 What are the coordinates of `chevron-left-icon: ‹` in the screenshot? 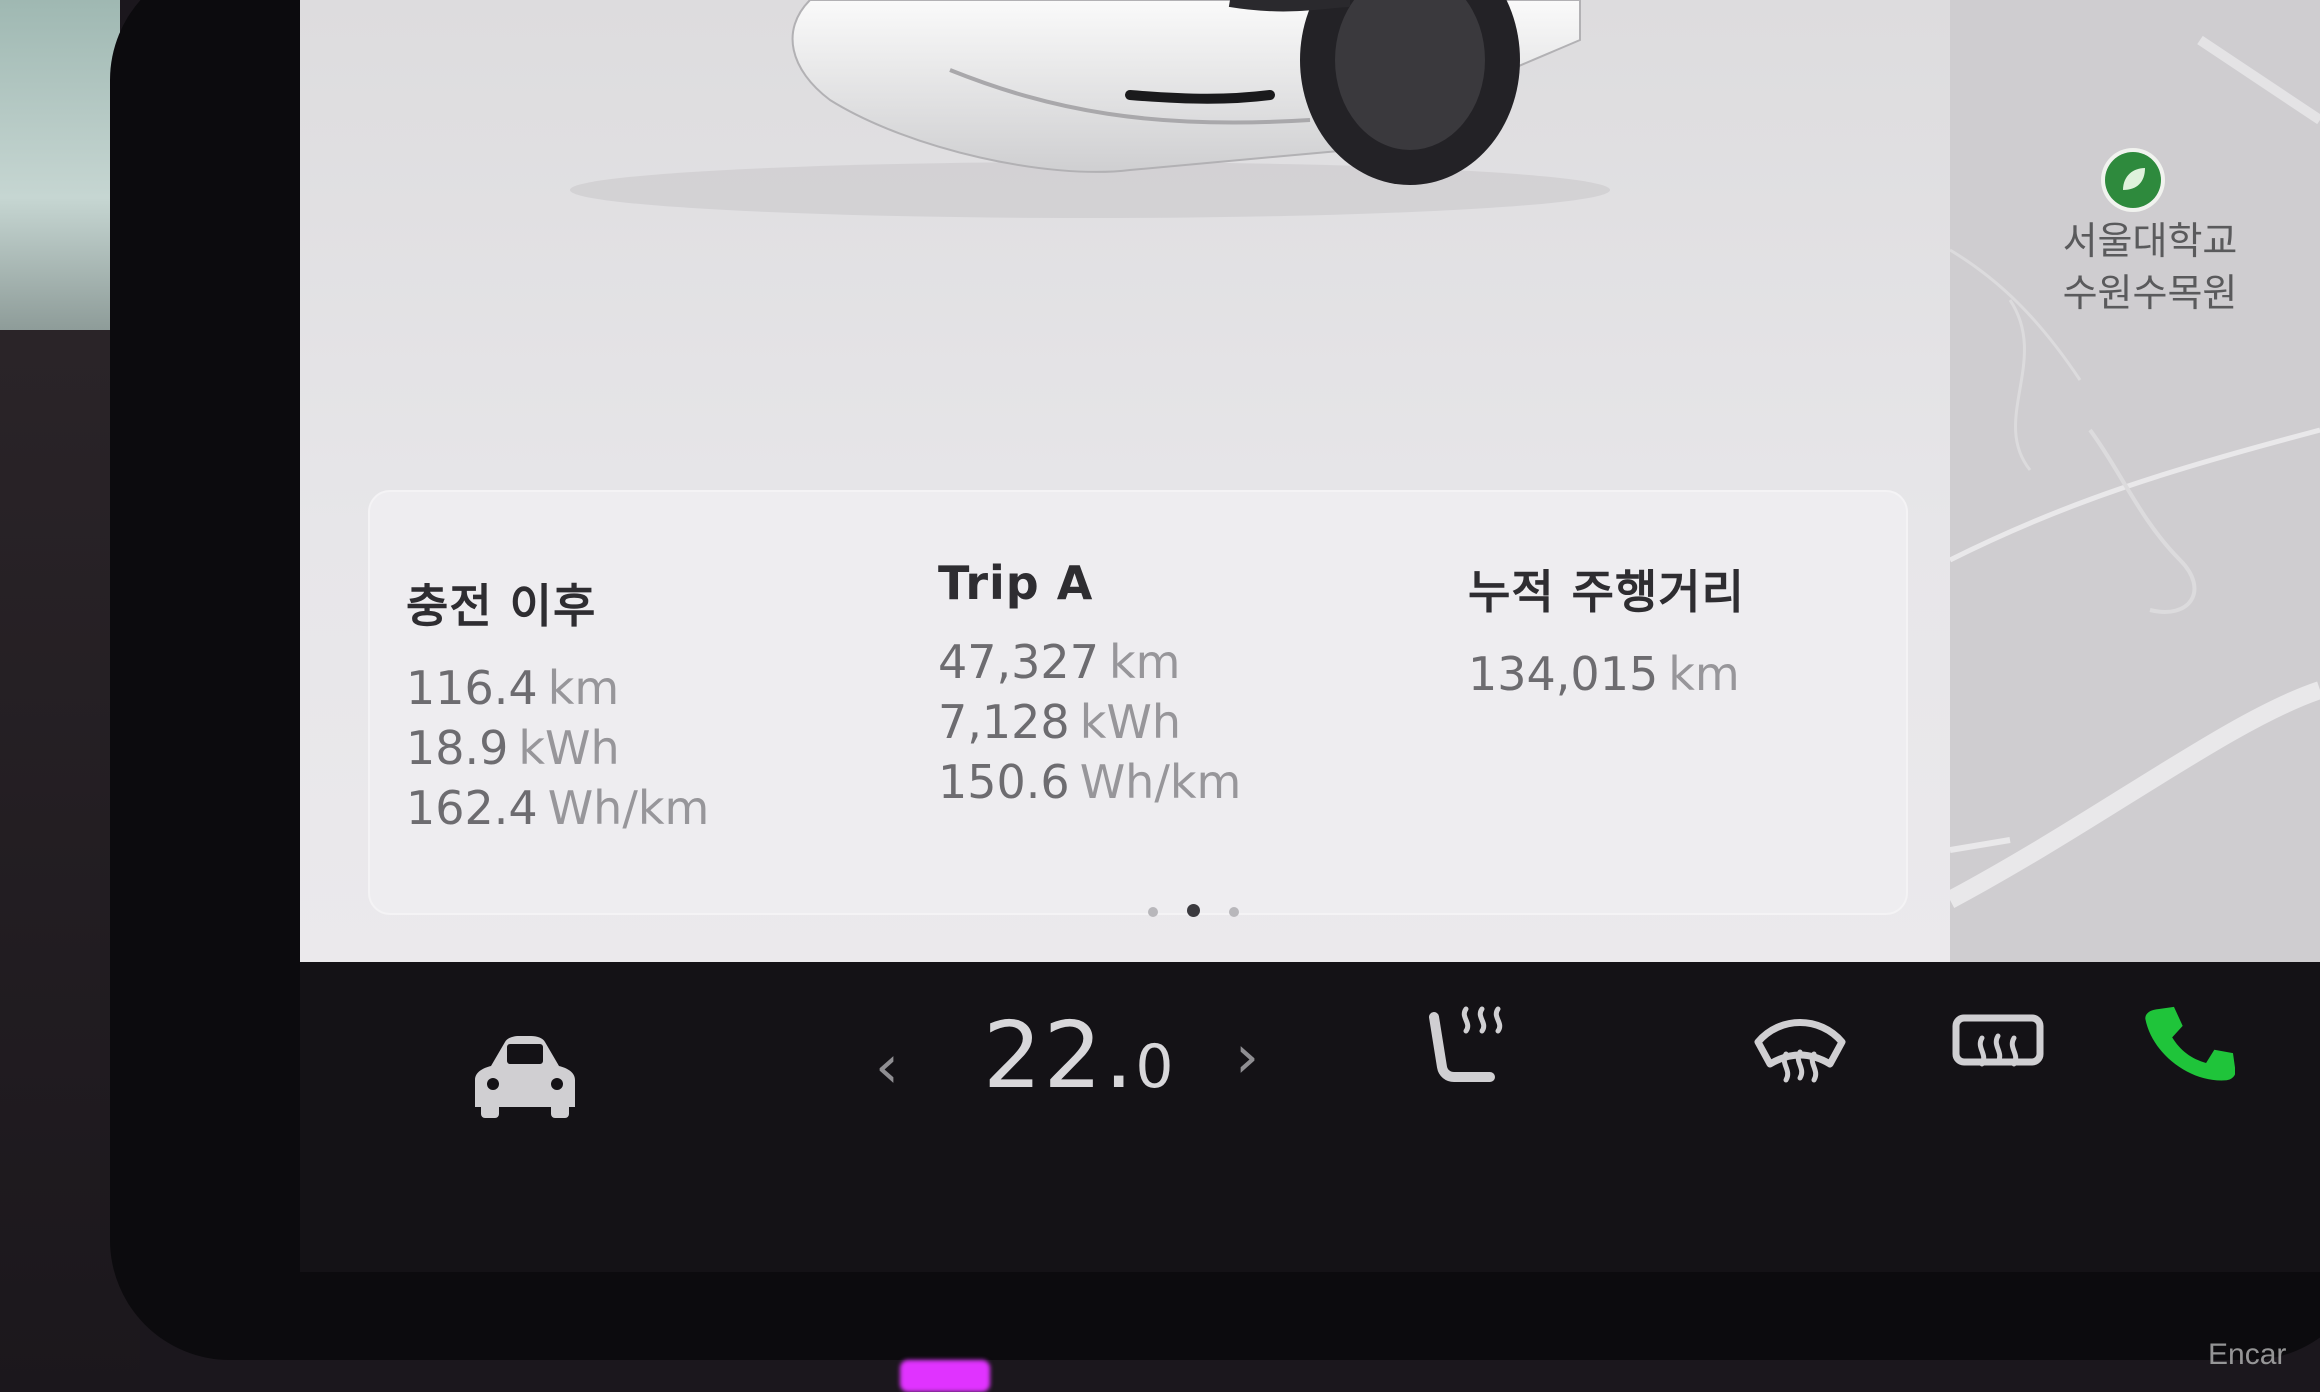 It's located at (887, 1067).